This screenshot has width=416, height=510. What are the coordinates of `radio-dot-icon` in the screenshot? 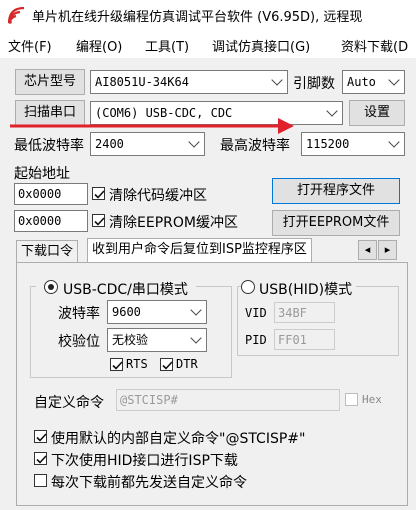 It's located at (51, 287).